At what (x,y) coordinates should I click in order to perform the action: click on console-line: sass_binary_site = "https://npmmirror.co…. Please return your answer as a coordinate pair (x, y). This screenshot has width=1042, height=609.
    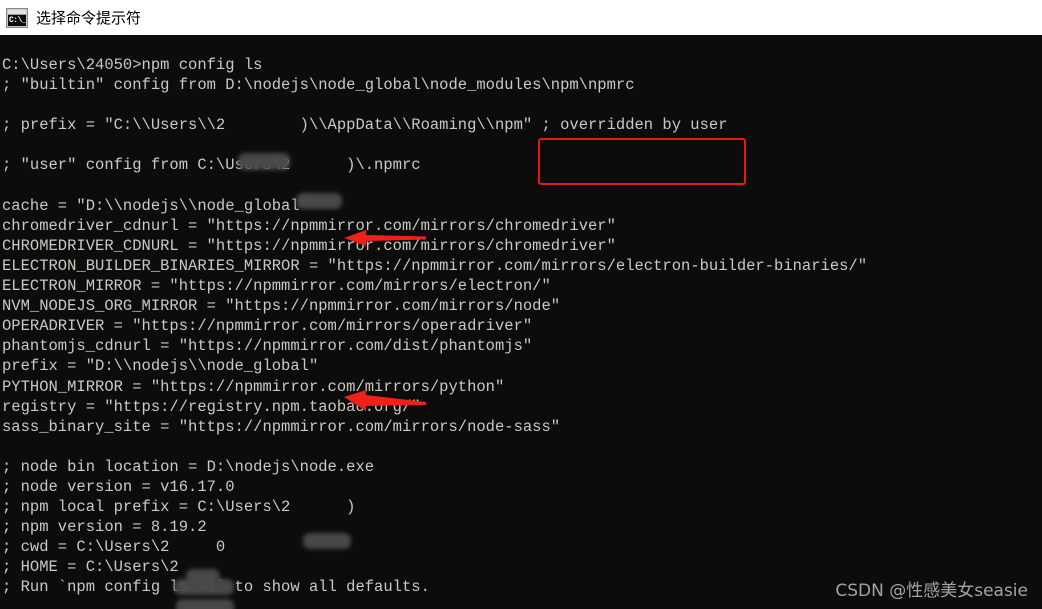
    Looking at the image, I should click on (281, 426).